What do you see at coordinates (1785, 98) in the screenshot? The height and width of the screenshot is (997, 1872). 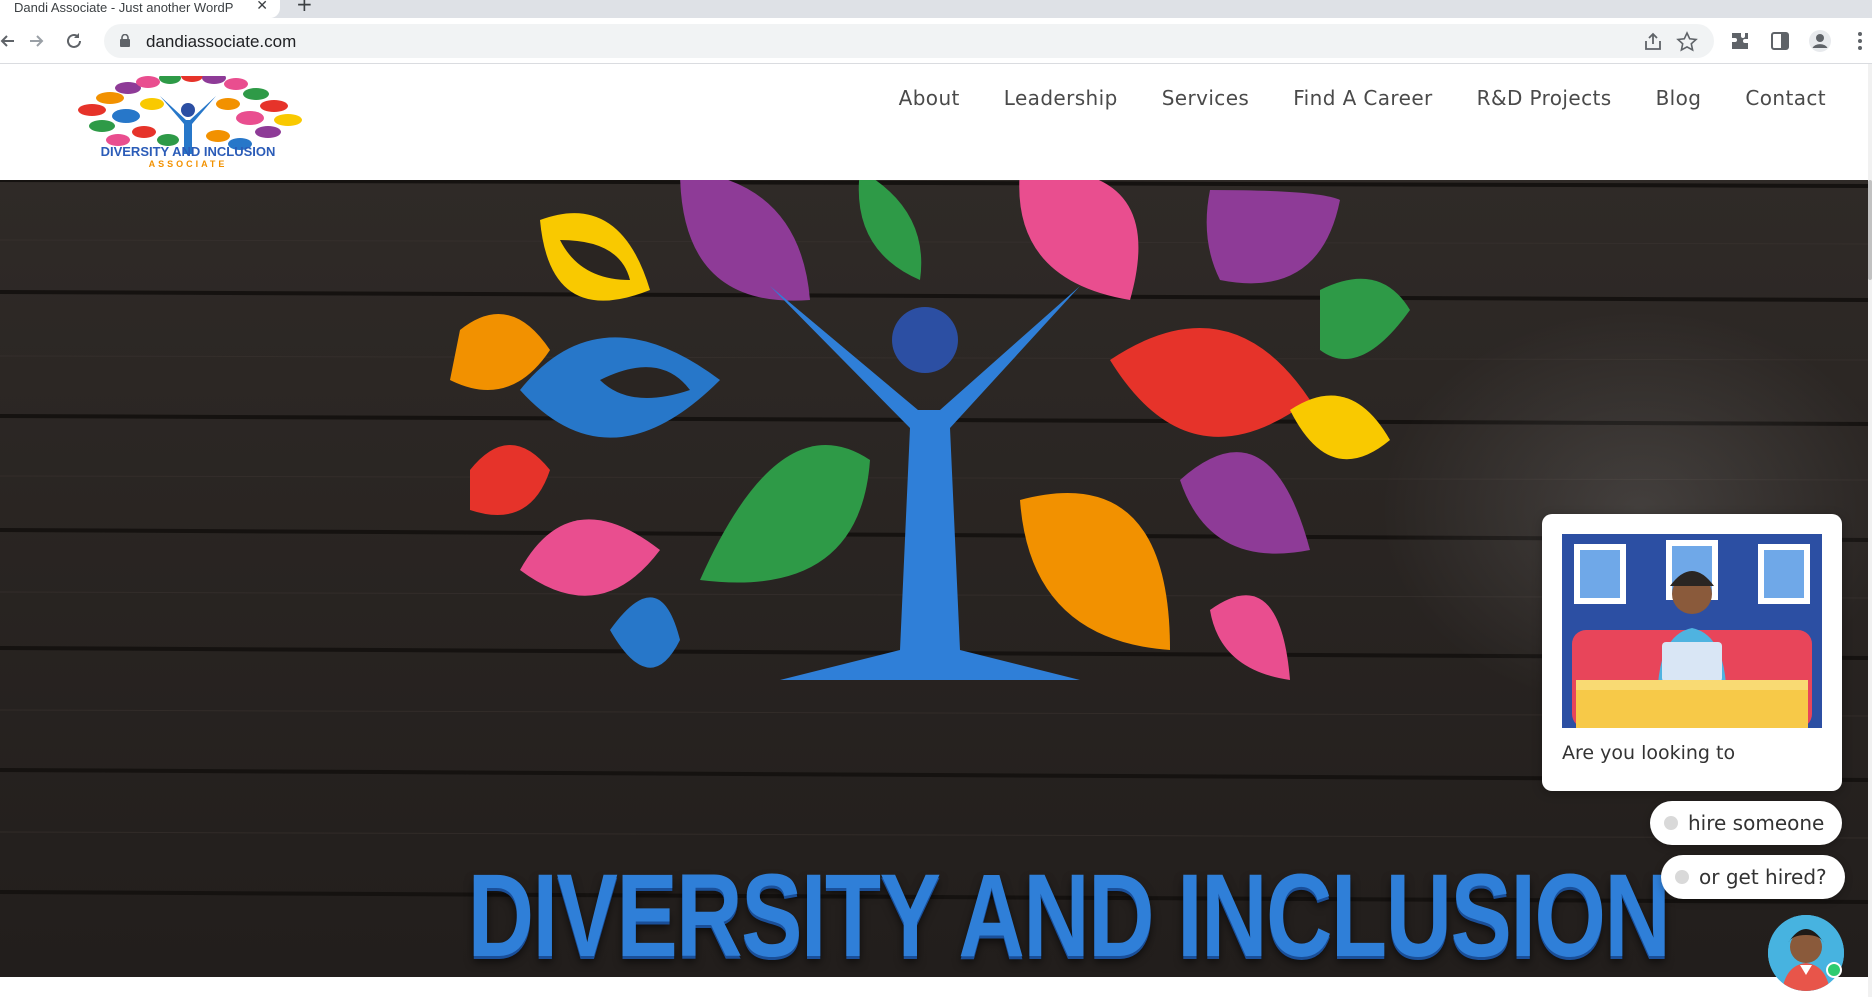 I see `nav-contact: Contact` at bounding box center [1785, 98].